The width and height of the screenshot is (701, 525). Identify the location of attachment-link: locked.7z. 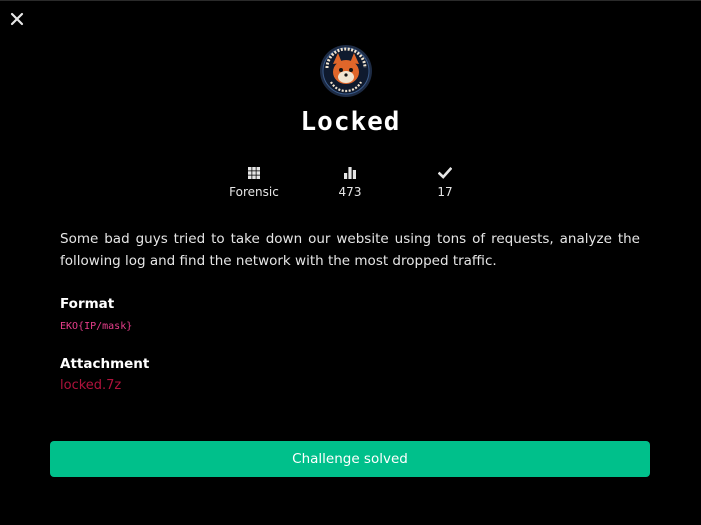
(90, 385).